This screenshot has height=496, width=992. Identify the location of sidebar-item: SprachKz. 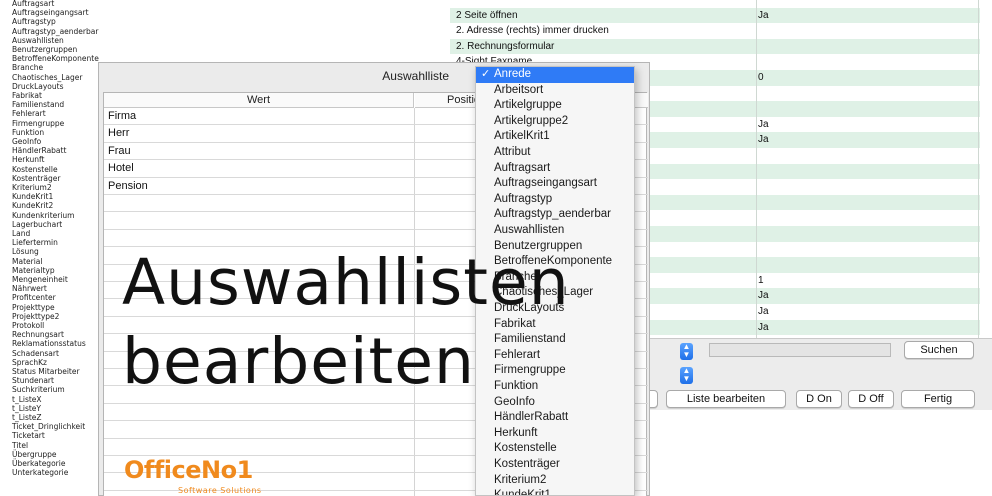
(29, 362).